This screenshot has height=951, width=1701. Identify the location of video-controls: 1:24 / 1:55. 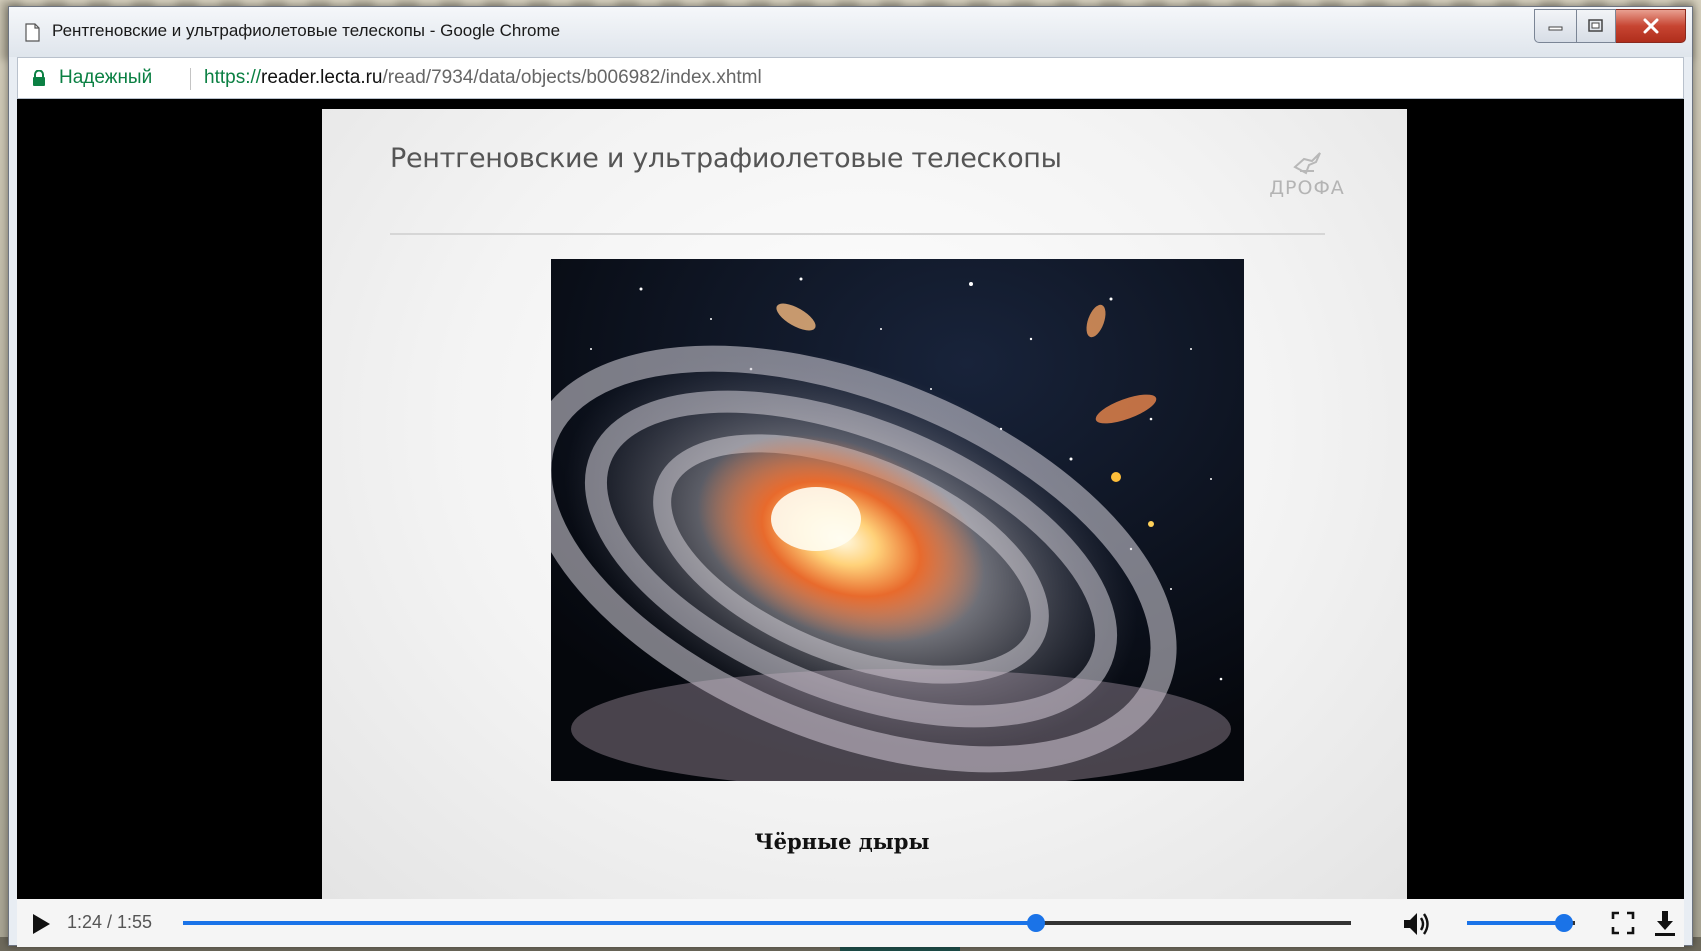
(850, 923).